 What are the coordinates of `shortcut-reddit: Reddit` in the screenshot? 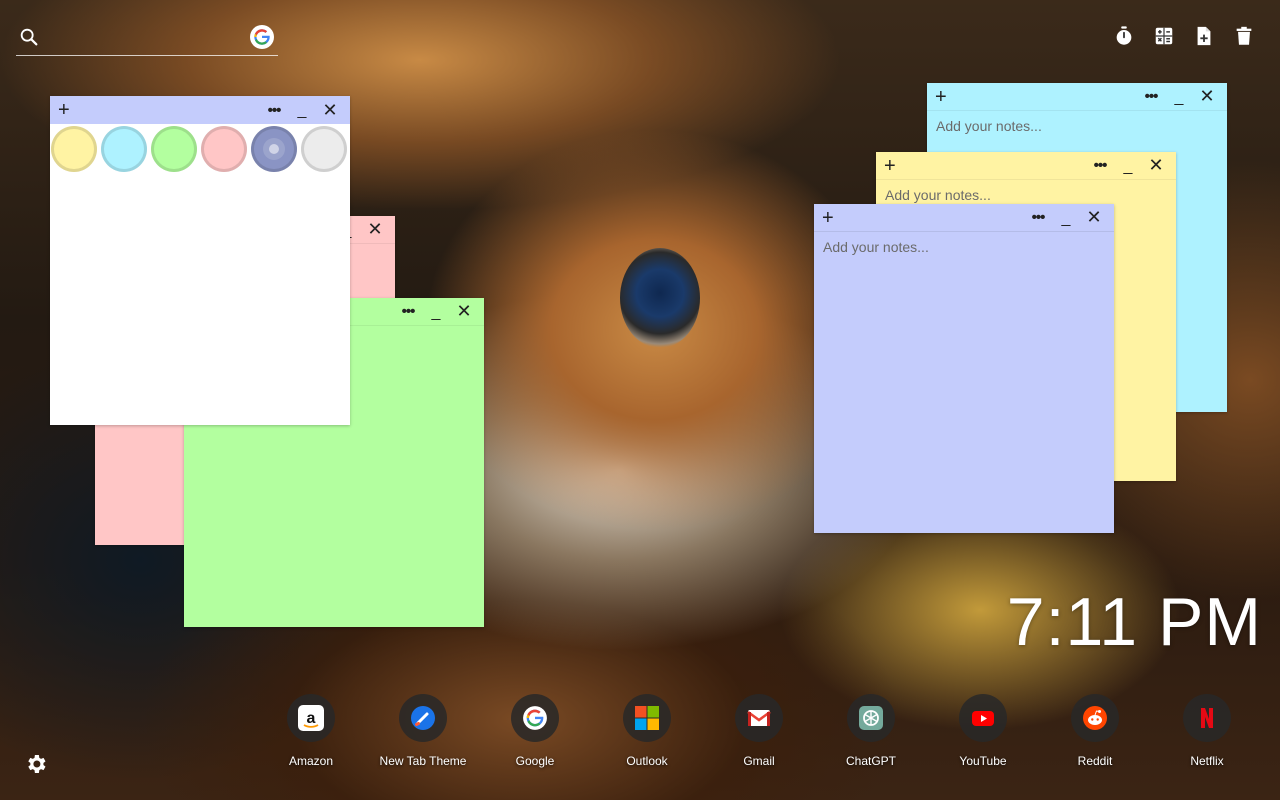 It's located at (1095, 731).